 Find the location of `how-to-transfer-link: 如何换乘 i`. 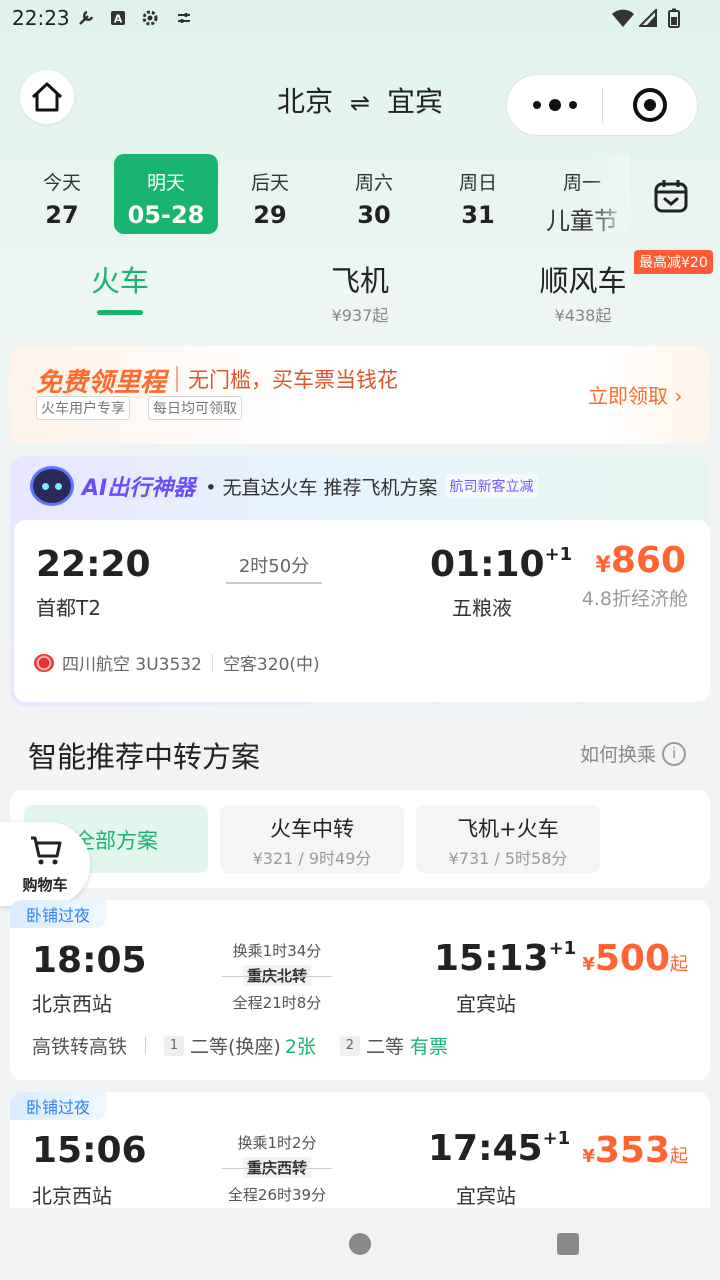

how-to-transfer-link: 如何换乘 i is located at coordinates (633, 753).